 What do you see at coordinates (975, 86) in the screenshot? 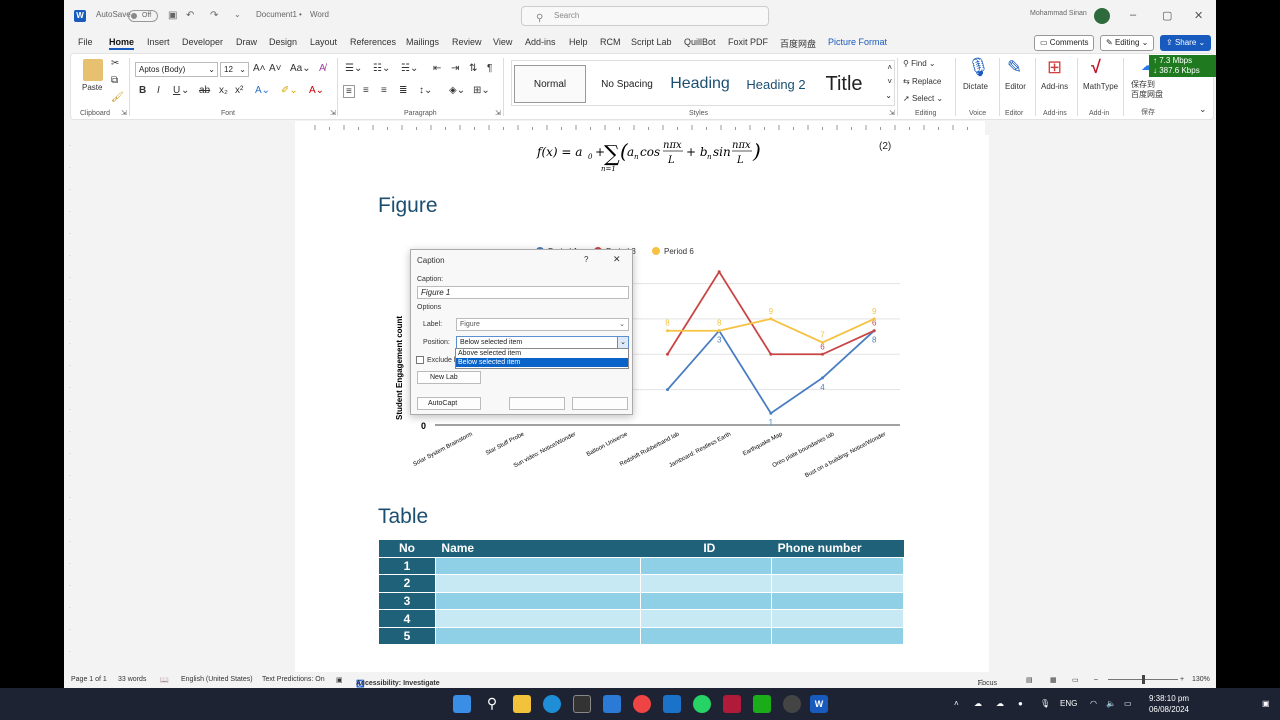
I see `dictate-button: Dictate` at bounding box center [975, 86].